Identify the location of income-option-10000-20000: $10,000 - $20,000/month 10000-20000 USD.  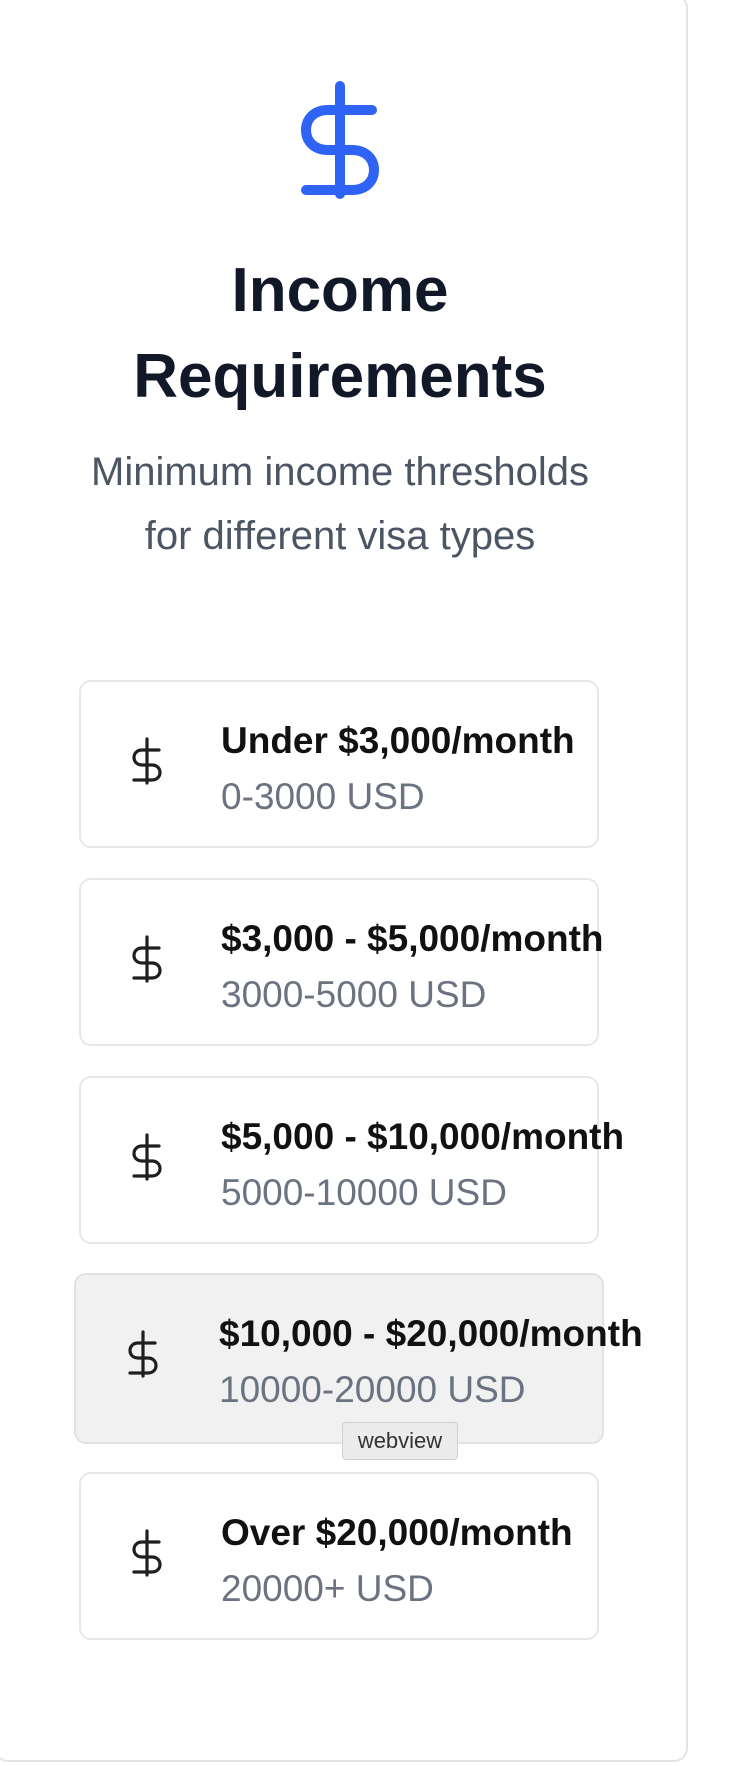
(358, 1358).